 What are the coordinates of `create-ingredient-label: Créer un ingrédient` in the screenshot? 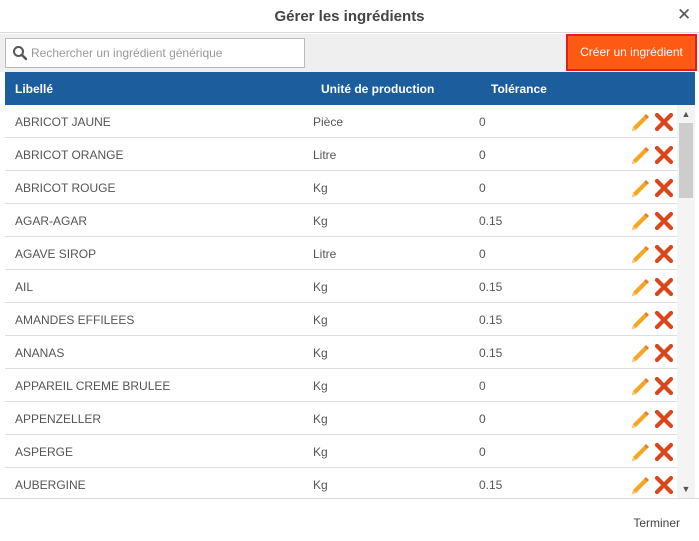 It's located at (631, 52).